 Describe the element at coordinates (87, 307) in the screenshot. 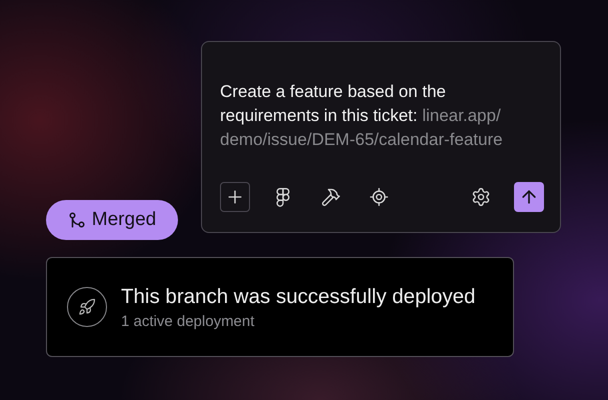

I see `rocket-icon` at that location.